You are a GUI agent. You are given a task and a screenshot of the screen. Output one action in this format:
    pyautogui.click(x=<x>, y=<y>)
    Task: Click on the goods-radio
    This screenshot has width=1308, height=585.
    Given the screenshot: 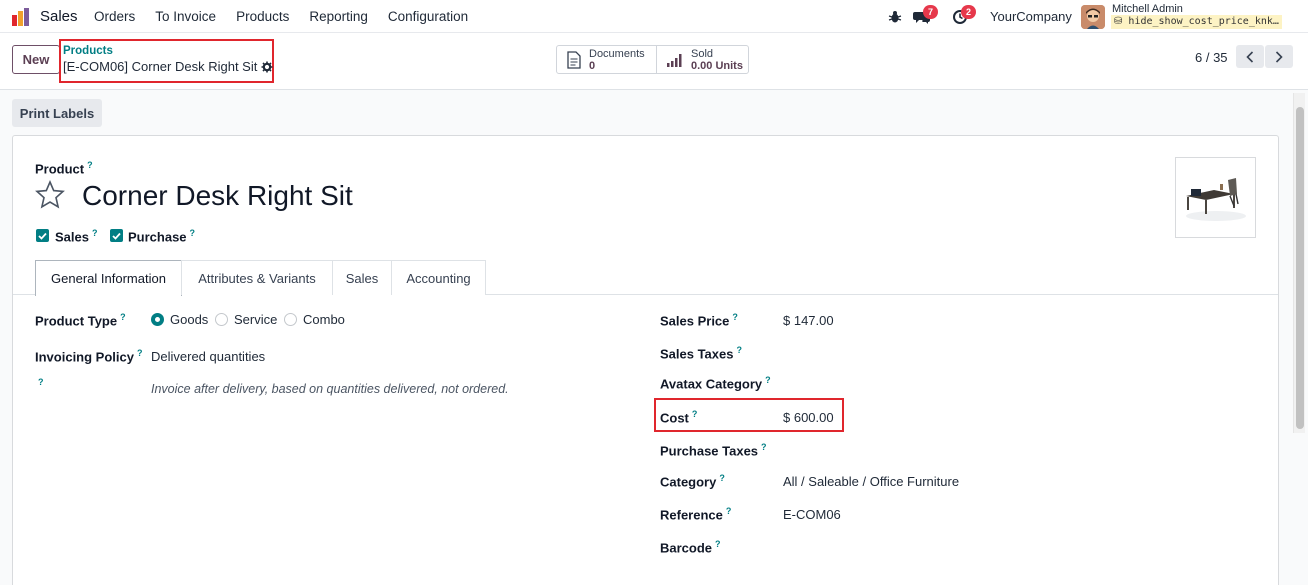 What is the action you would take?
    pyautogui.click(x=157, y=319)
    